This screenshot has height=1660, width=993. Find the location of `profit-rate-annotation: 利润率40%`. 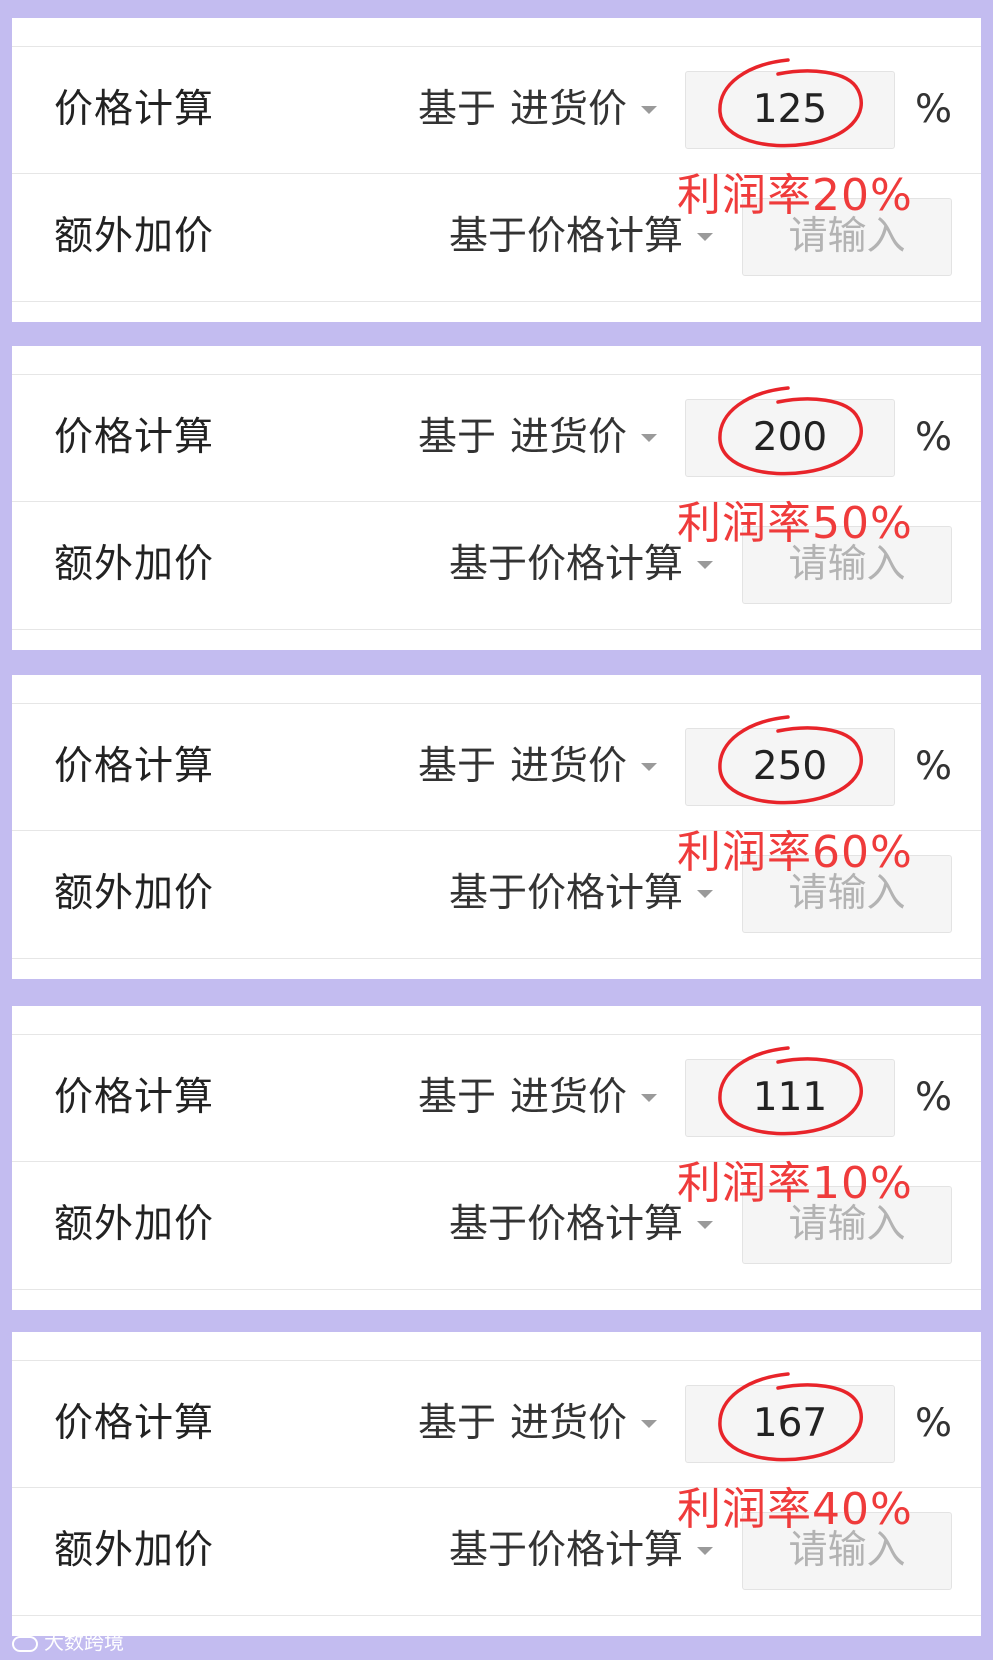

profit-rate-annotation: 利润率40% is located at coordinates (795, 1509).